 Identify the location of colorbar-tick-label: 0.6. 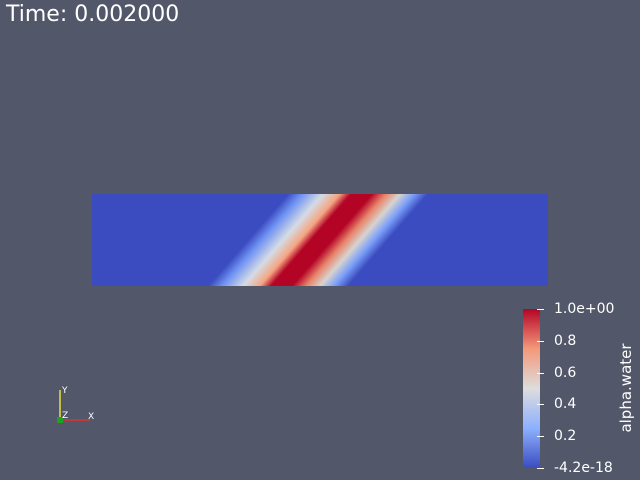
(565, 373).